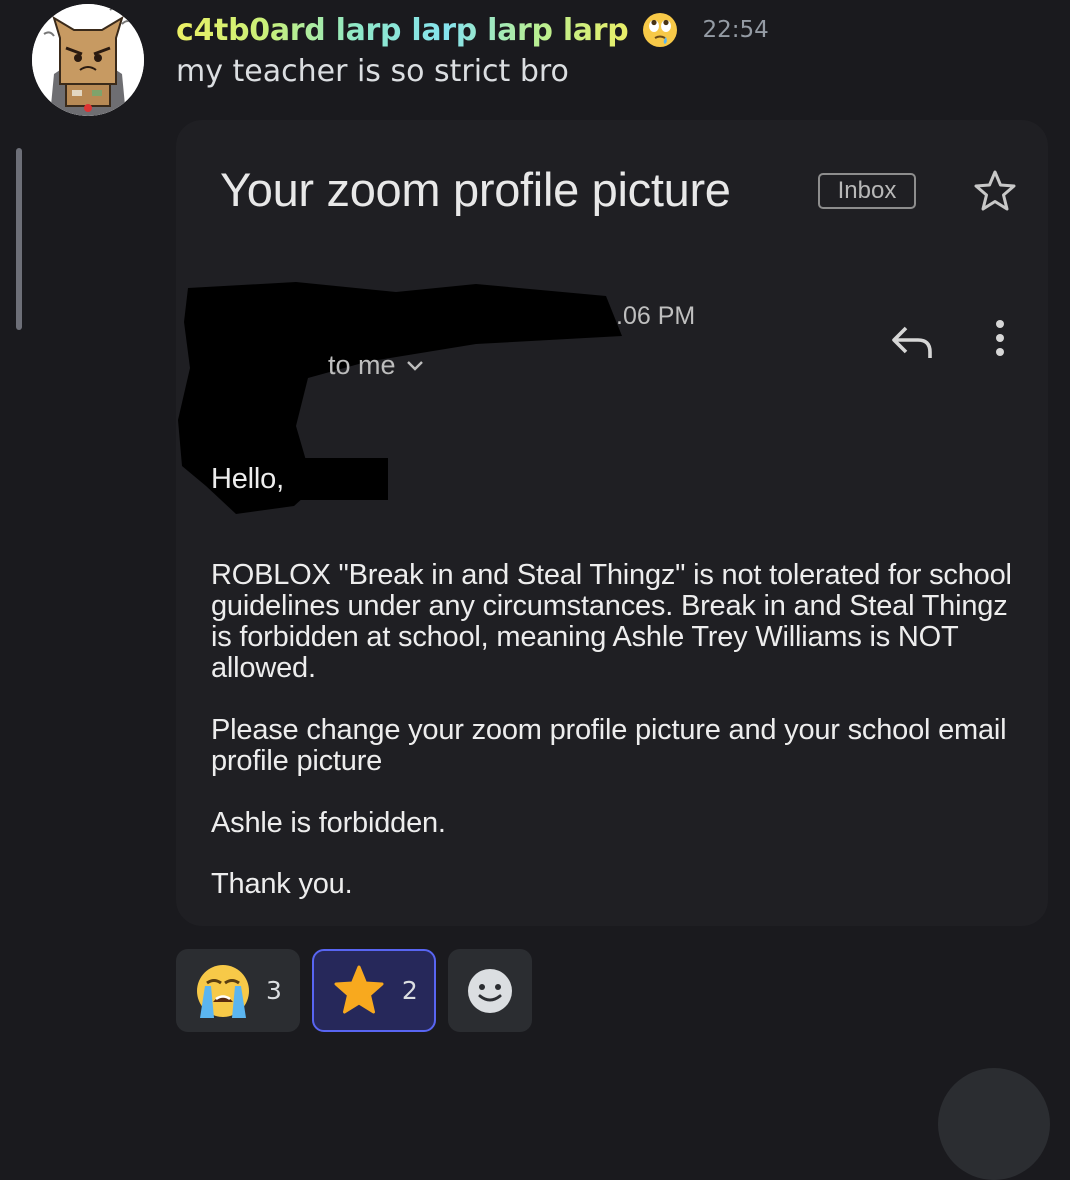 Image resolution: width=1070 pixels, height=1180 pixels. What do you see at coordinates (247, 478) in the screenshot?
I see `email-greeting: Hello,` at bounding box center [247, 478].